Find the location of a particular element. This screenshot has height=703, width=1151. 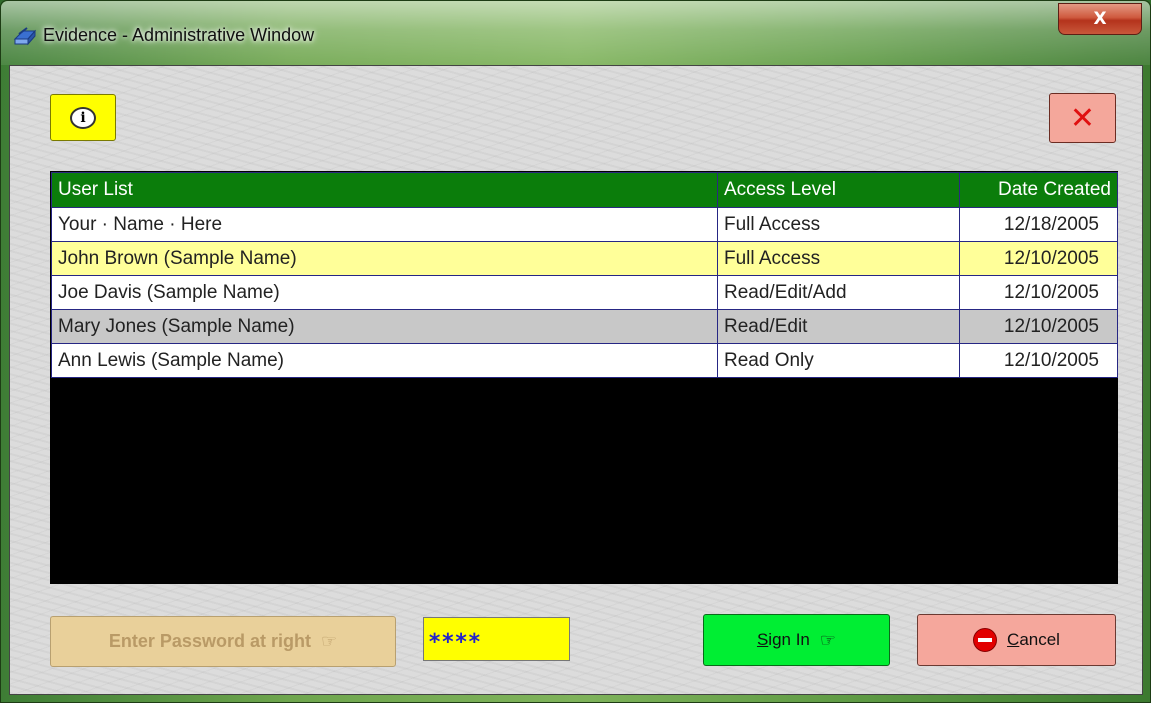

sign-in-button: Sign In ☞ is located at coordinates (796, 640).